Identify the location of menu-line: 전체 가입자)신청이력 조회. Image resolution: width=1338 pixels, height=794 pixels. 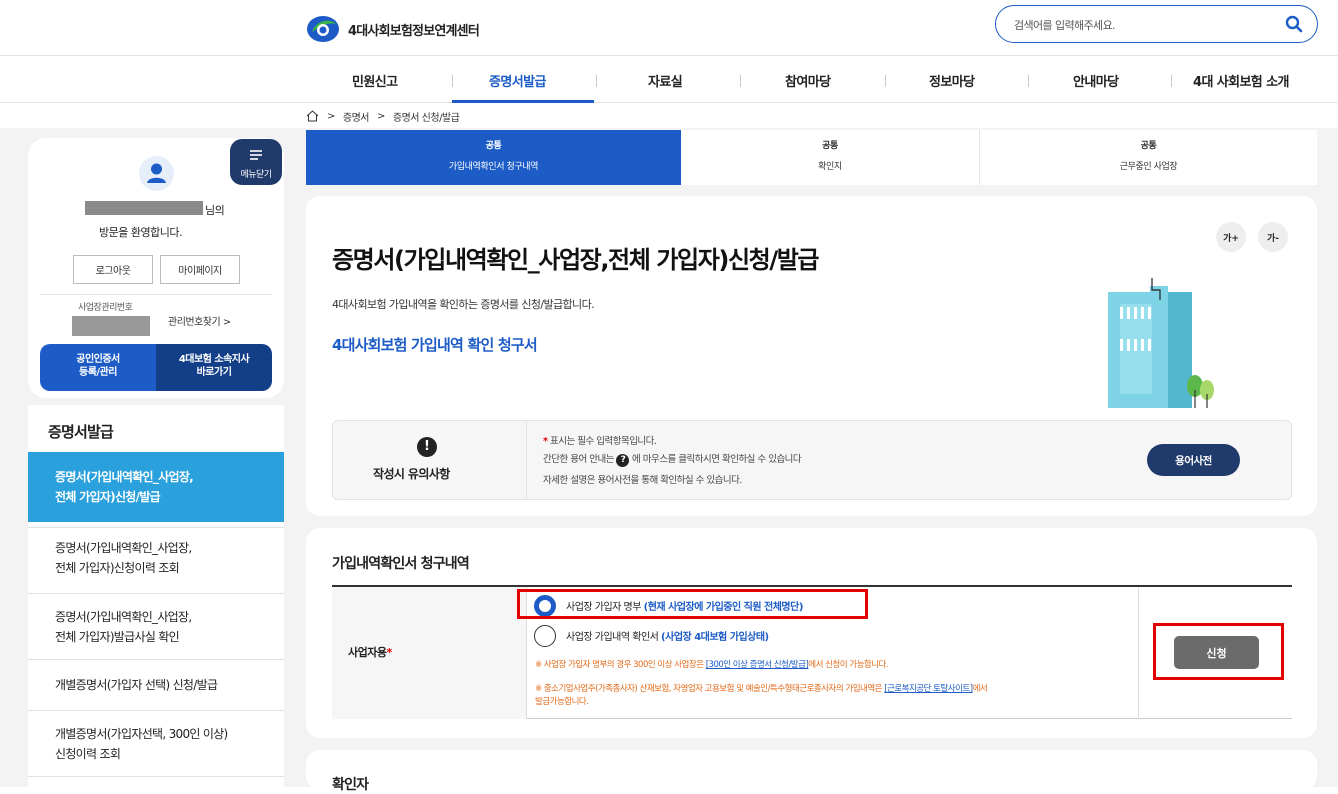
(117, 568).